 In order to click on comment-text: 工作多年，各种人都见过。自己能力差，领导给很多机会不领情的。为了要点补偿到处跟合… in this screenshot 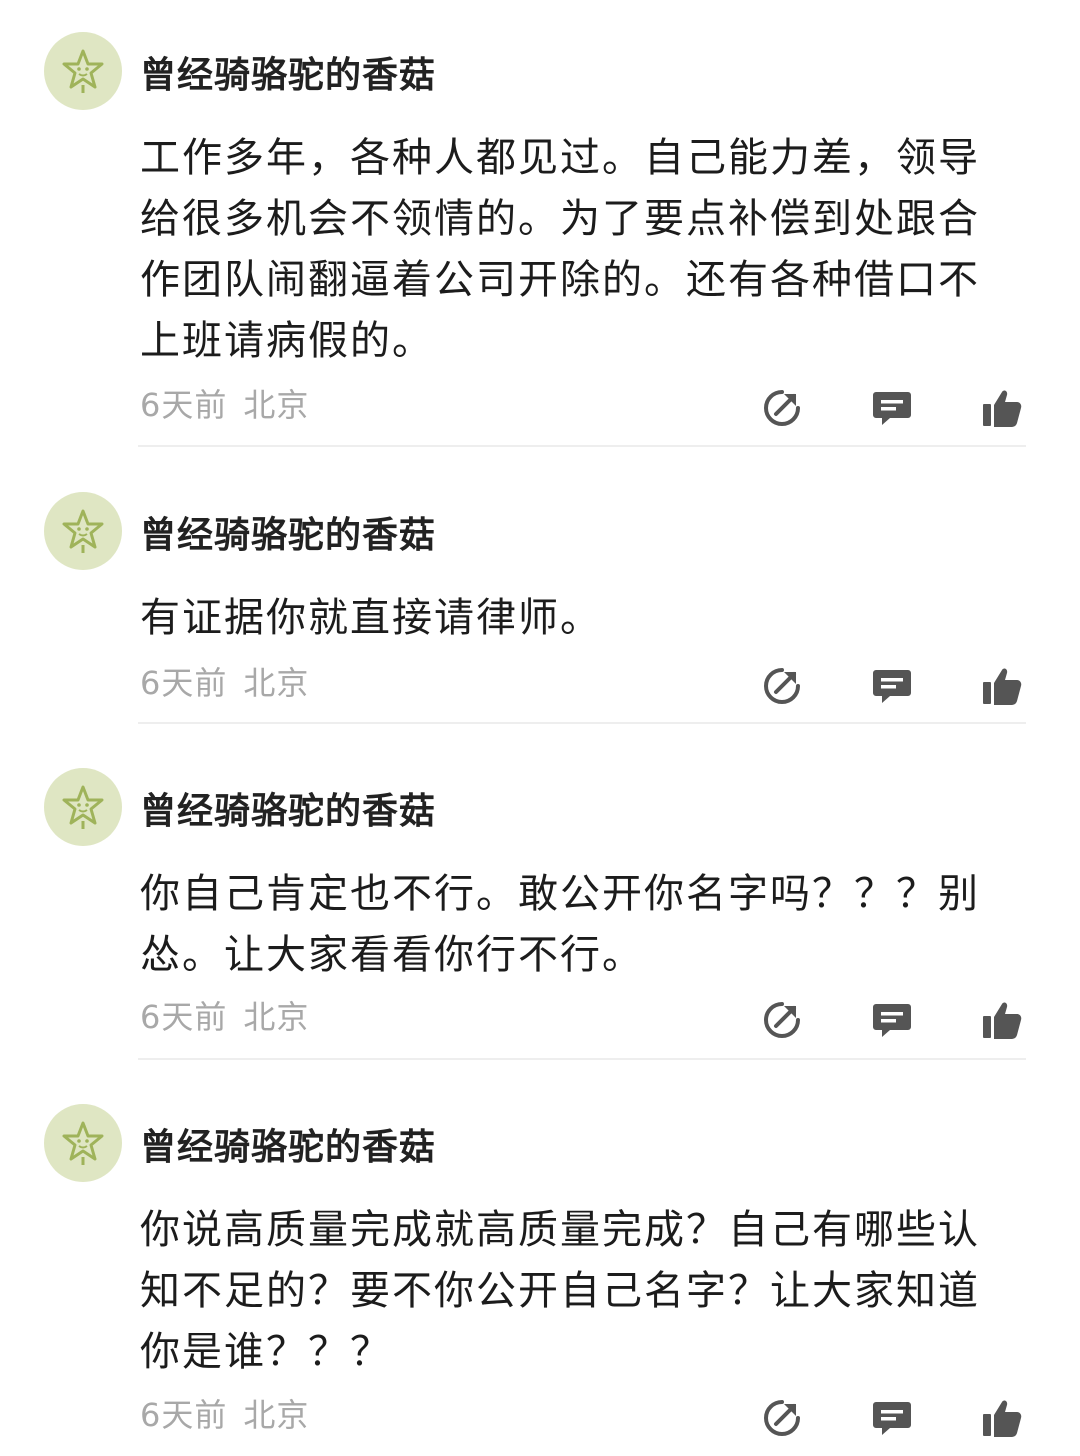, I will do `click(560, 249)`.